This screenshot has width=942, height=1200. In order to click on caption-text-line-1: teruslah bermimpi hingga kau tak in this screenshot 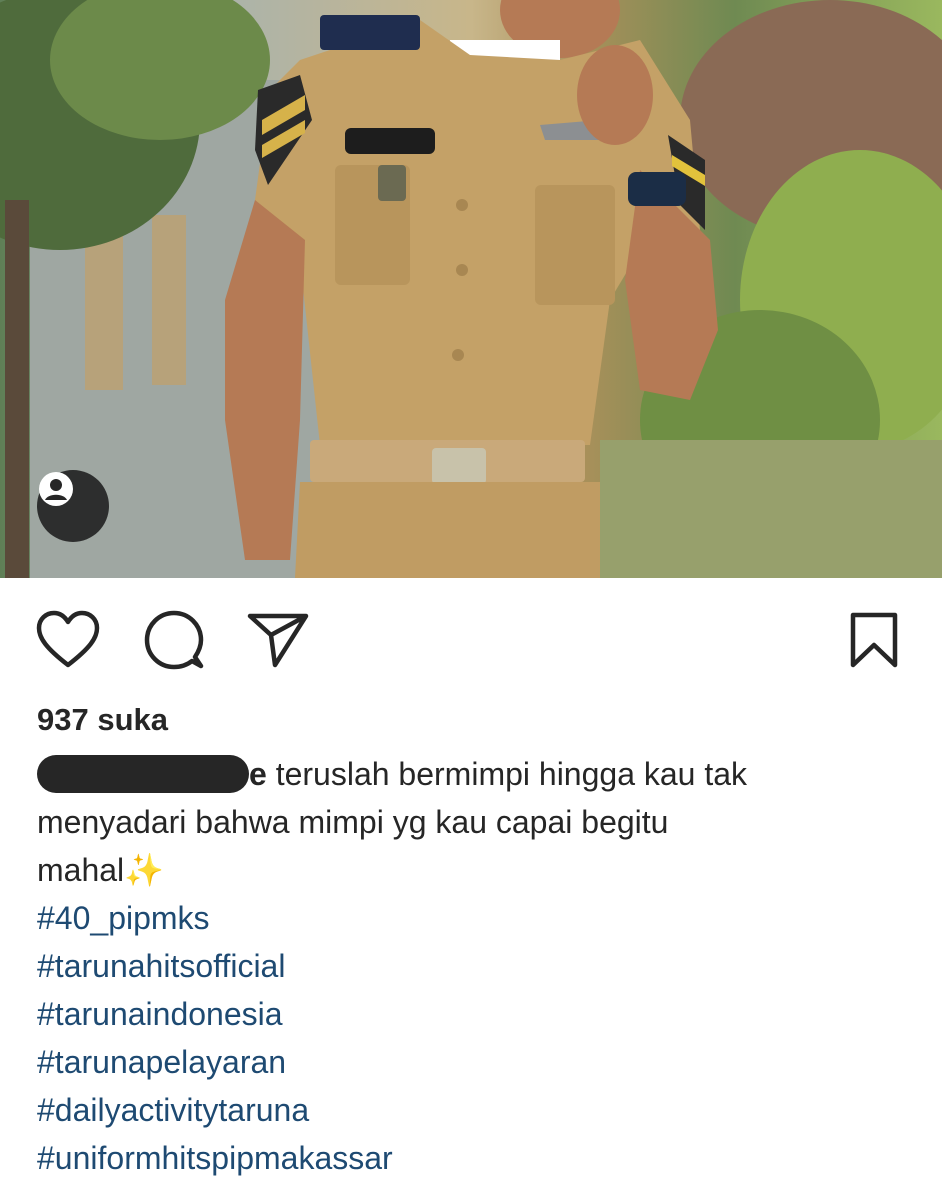, I will do `click(507, 774)`.